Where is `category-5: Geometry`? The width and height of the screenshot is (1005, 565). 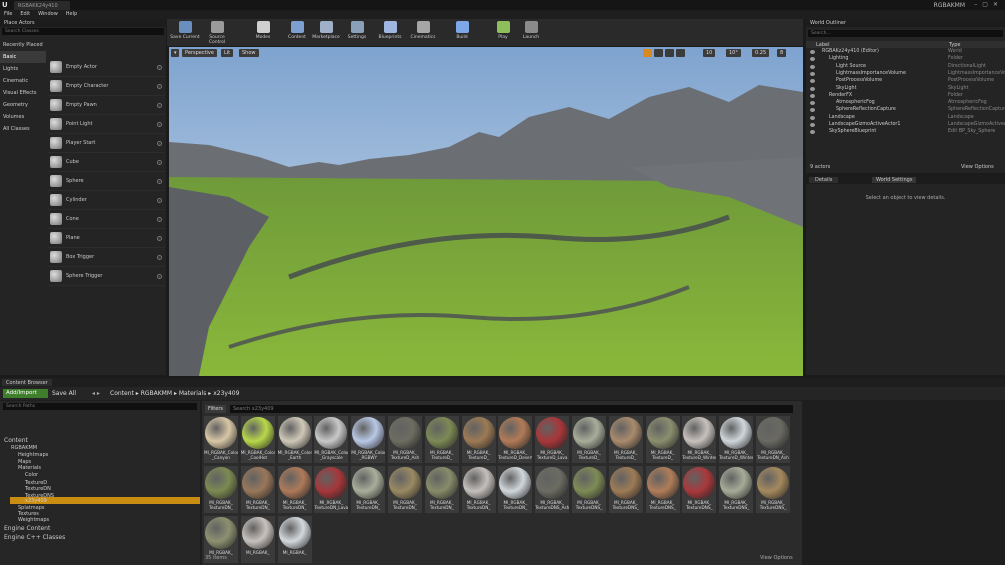
category-5: Geometry is located at coordinates (23, 105).